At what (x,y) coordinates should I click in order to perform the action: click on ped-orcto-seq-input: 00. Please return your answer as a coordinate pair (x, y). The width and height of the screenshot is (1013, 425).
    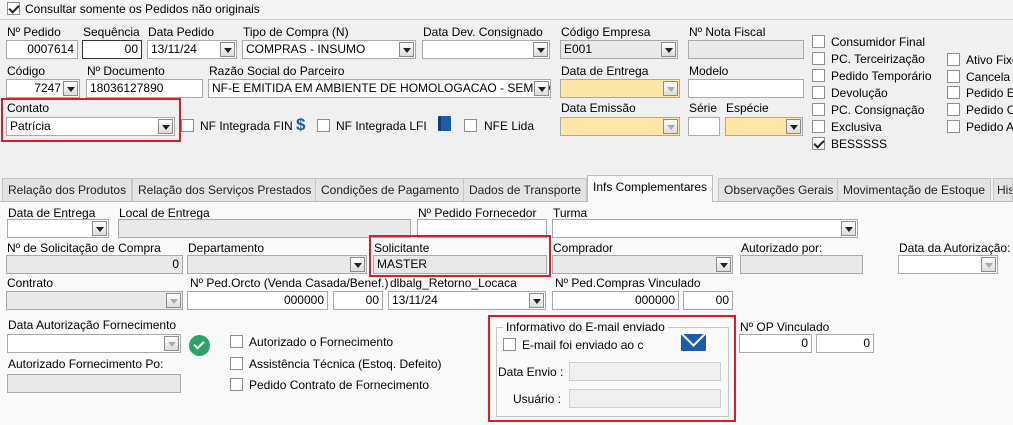
    Looking at the image, I should click on (358, 300).